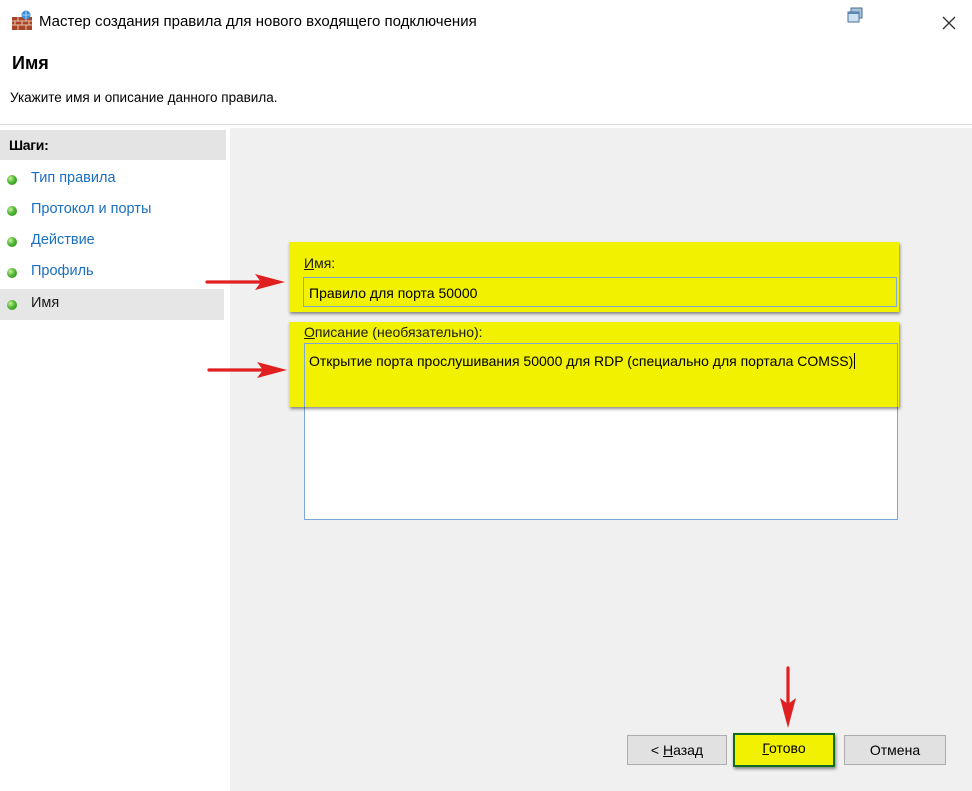 The width and height of the screenshot is (972, 791). What do you see at coordinates (486, 124) in the screenshot?
I see `header-divider` at bounding box center [486, 124].